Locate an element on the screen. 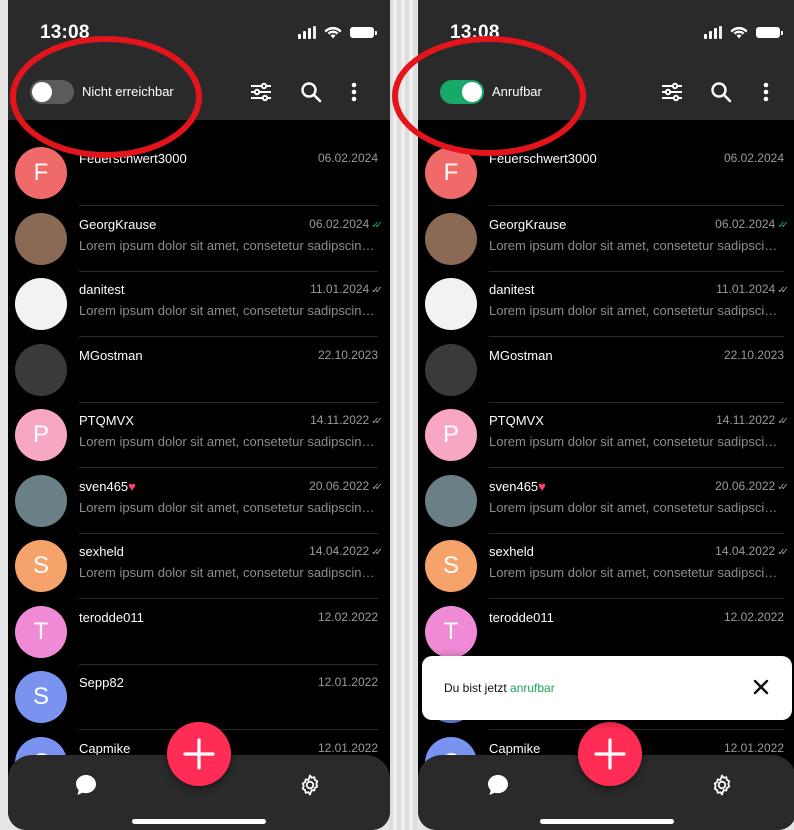 This screenshot has width=794, height=830. avatar: T is located at coordinates (41, 631).